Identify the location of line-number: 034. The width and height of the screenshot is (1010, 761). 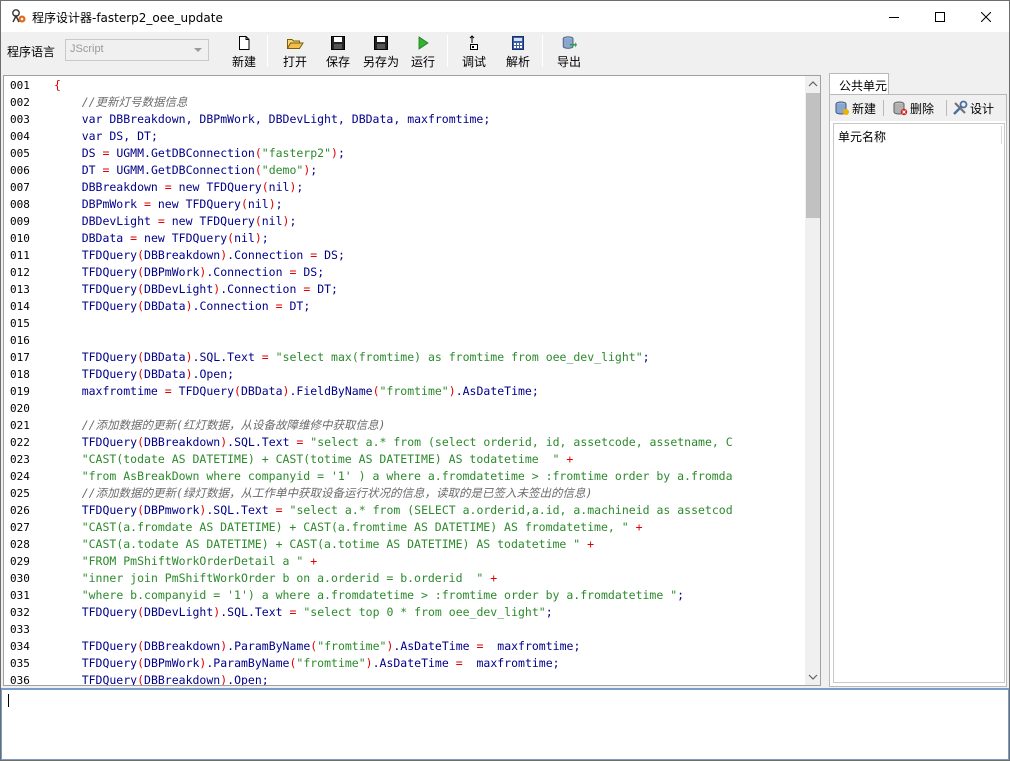
(20, 646).